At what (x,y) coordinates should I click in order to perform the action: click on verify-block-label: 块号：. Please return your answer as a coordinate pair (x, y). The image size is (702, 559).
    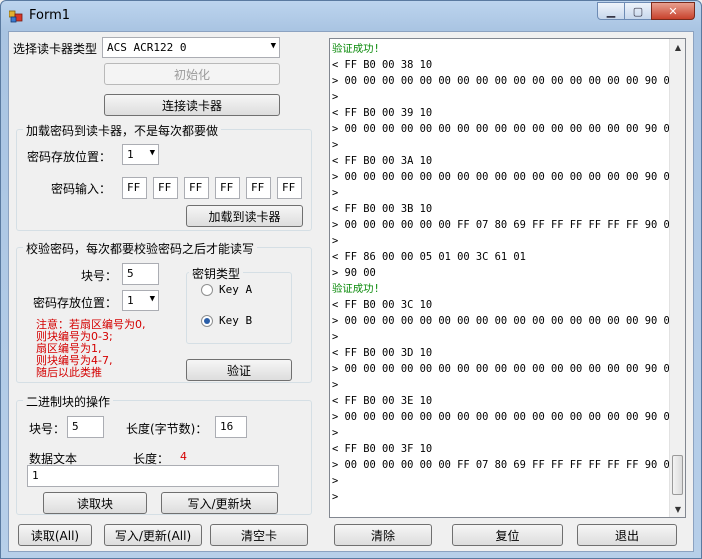
    Looking at the image, I should click on (99, 276).